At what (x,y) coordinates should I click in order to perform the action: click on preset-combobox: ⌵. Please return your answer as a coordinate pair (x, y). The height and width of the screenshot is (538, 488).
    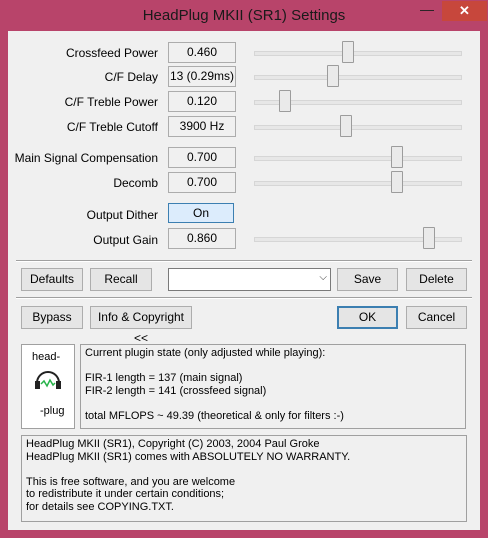
    Looking at the image, I should click on (249, 279).